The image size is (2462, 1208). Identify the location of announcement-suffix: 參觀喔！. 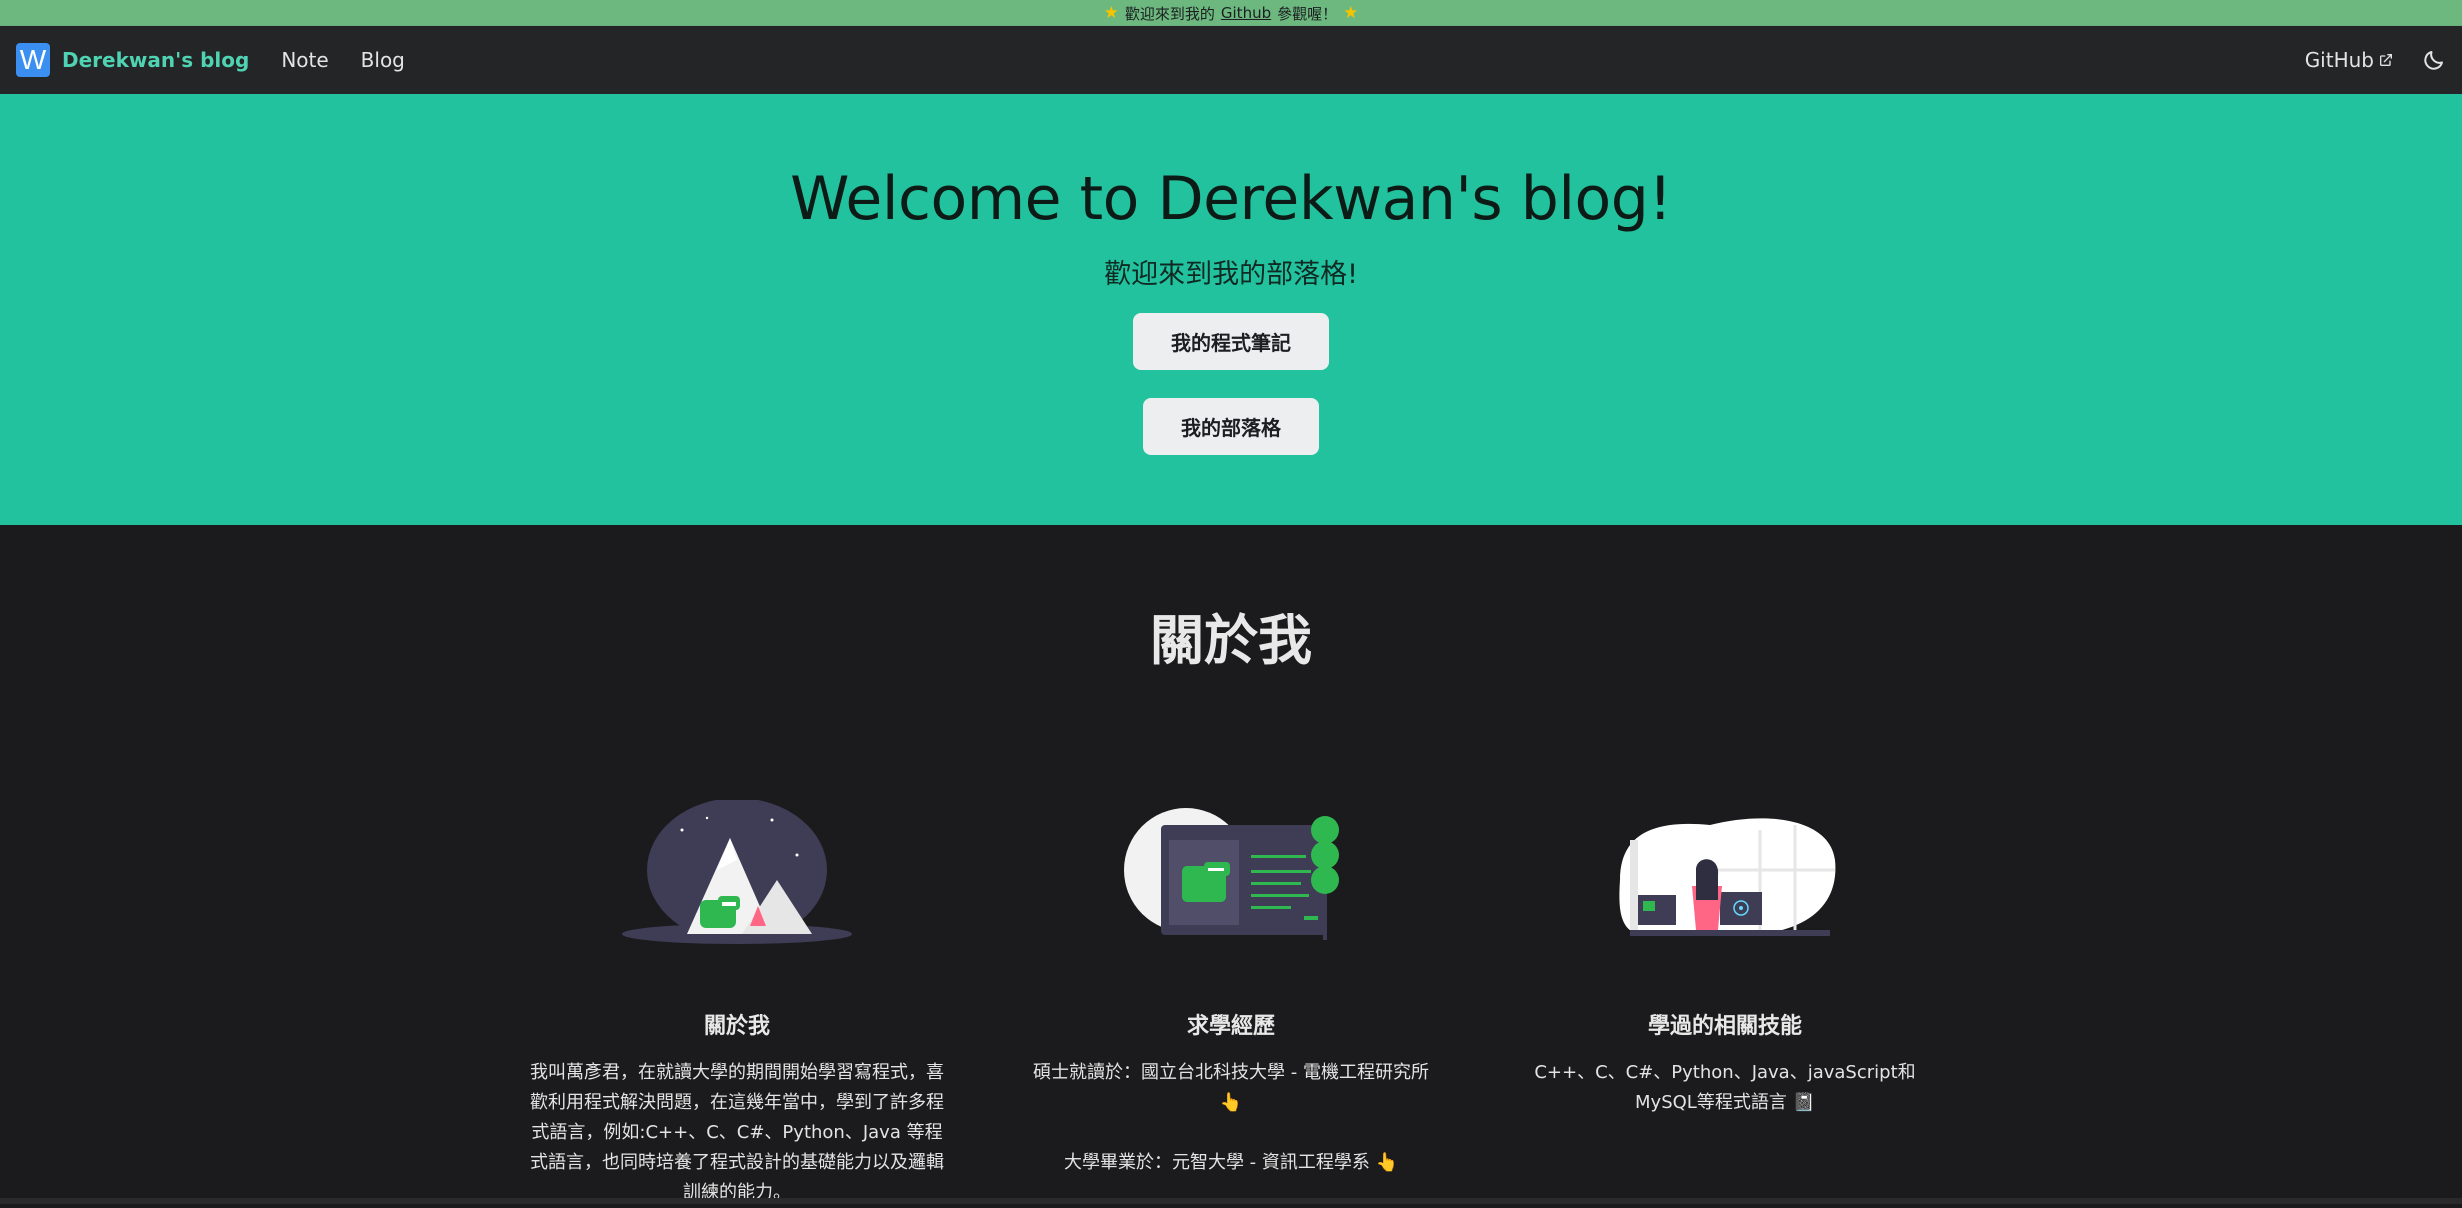
(1307, 13).